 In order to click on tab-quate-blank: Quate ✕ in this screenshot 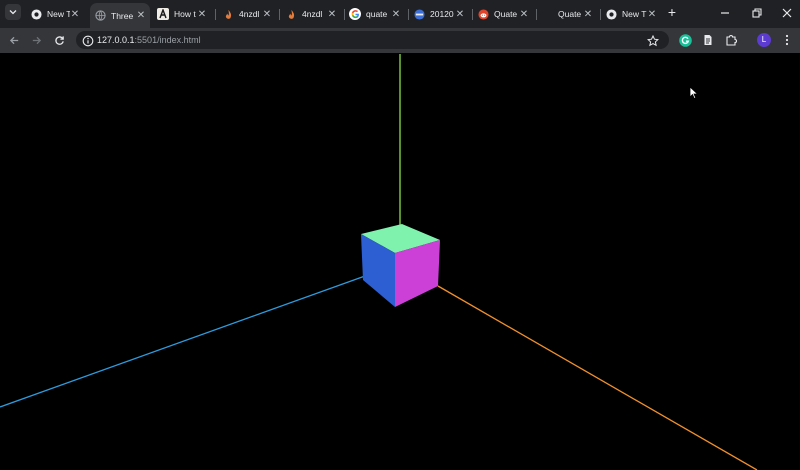, I will do `click(569, 14)`.